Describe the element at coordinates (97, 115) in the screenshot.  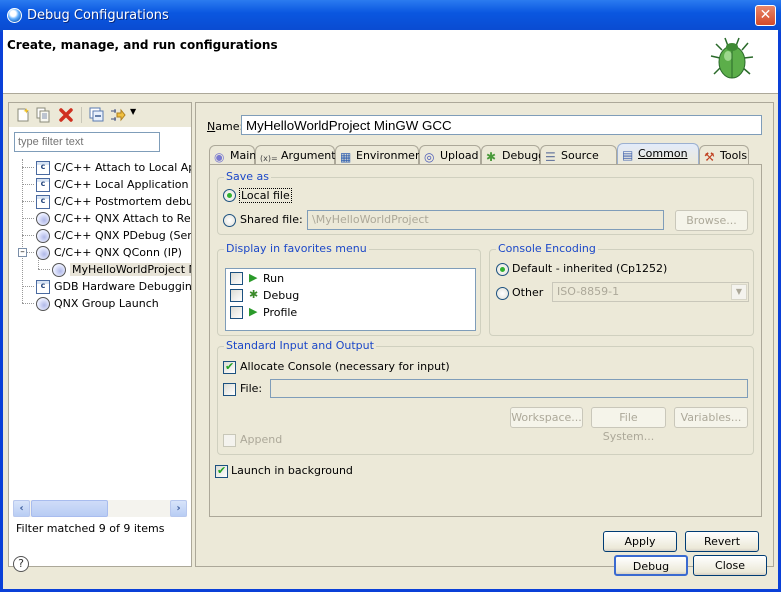
I see `collapse-all-icon` at that location.